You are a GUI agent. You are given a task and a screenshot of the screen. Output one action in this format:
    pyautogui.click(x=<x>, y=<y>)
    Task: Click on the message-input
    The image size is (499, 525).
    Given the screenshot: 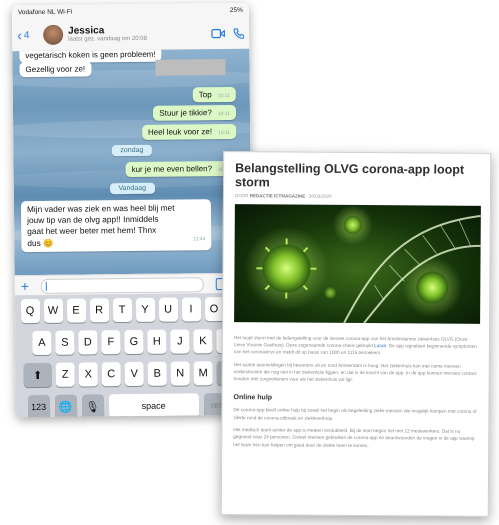 What is the action you would take?
    pyautogui.click(x=122, y=285)
    